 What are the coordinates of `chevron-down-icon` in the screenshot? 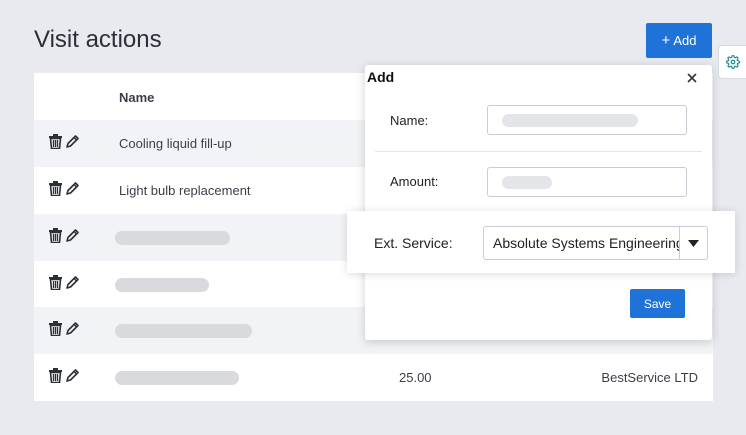 It's located at (693, 243).